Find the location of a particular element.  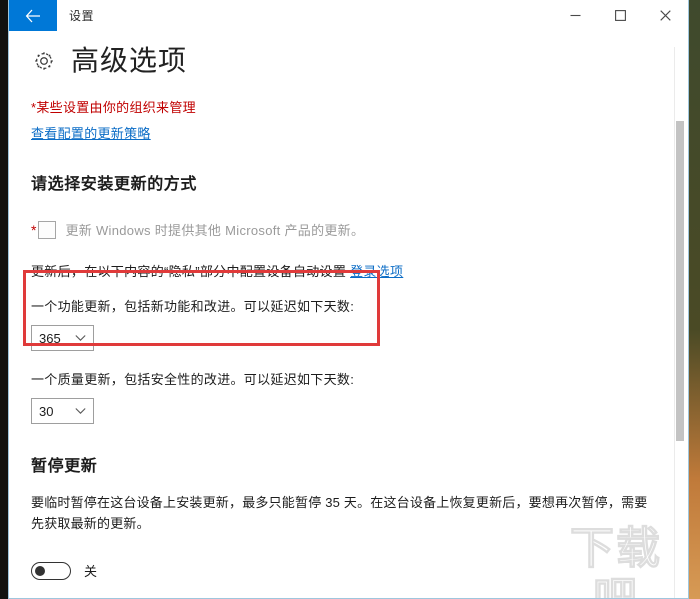

scrollbar-thumb is located at coordinates (680, 281).